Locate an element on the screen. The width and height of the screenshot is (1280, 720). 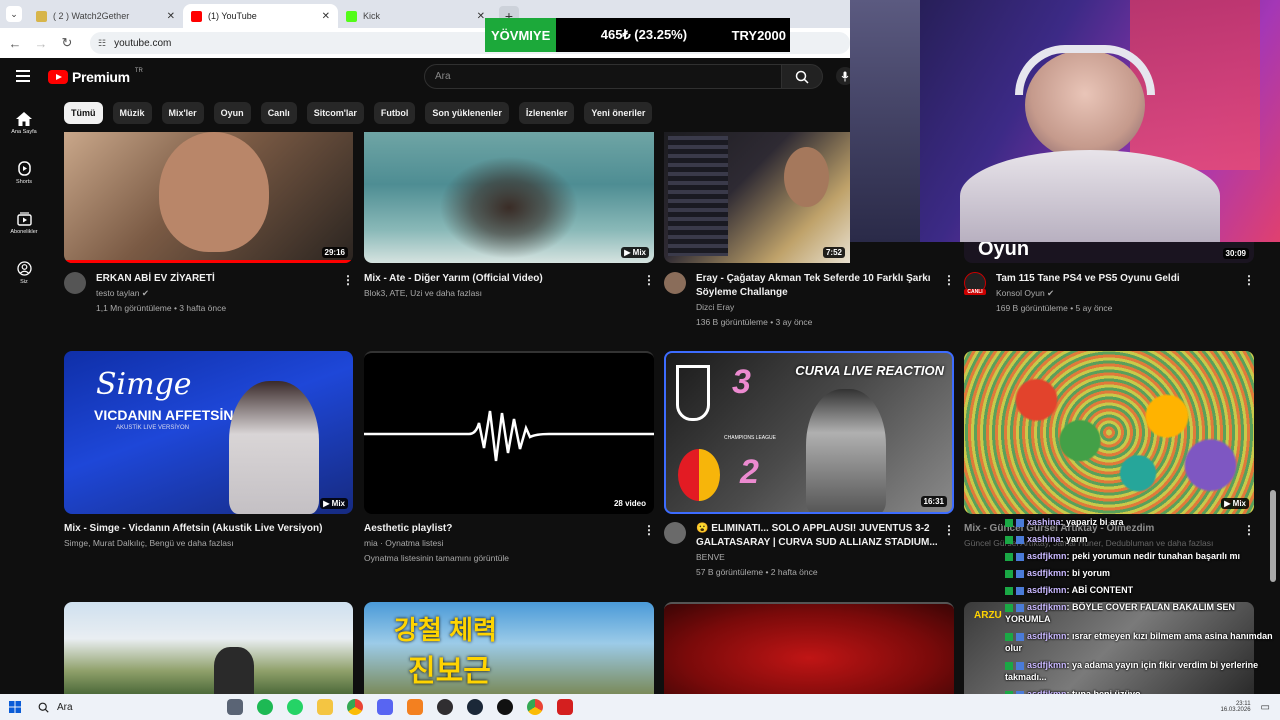
nav-home: Ana Sayfa is located at coordinates (24, 123).